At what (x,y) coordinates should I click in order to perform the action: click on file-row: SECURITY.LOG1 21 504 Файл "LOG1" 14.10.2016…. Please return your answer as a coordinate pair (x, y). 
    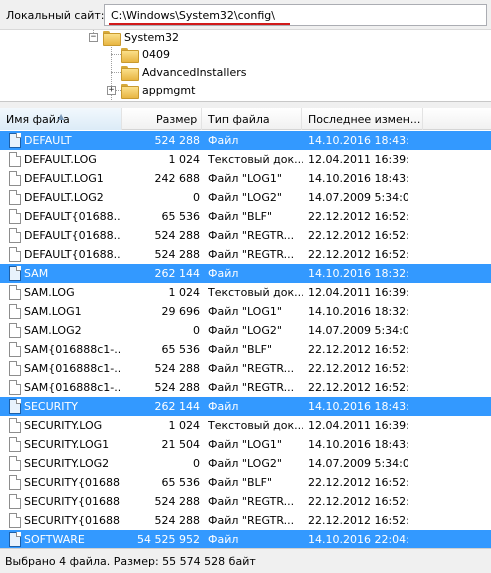
    Looking at the image, I should click on (245, 444).